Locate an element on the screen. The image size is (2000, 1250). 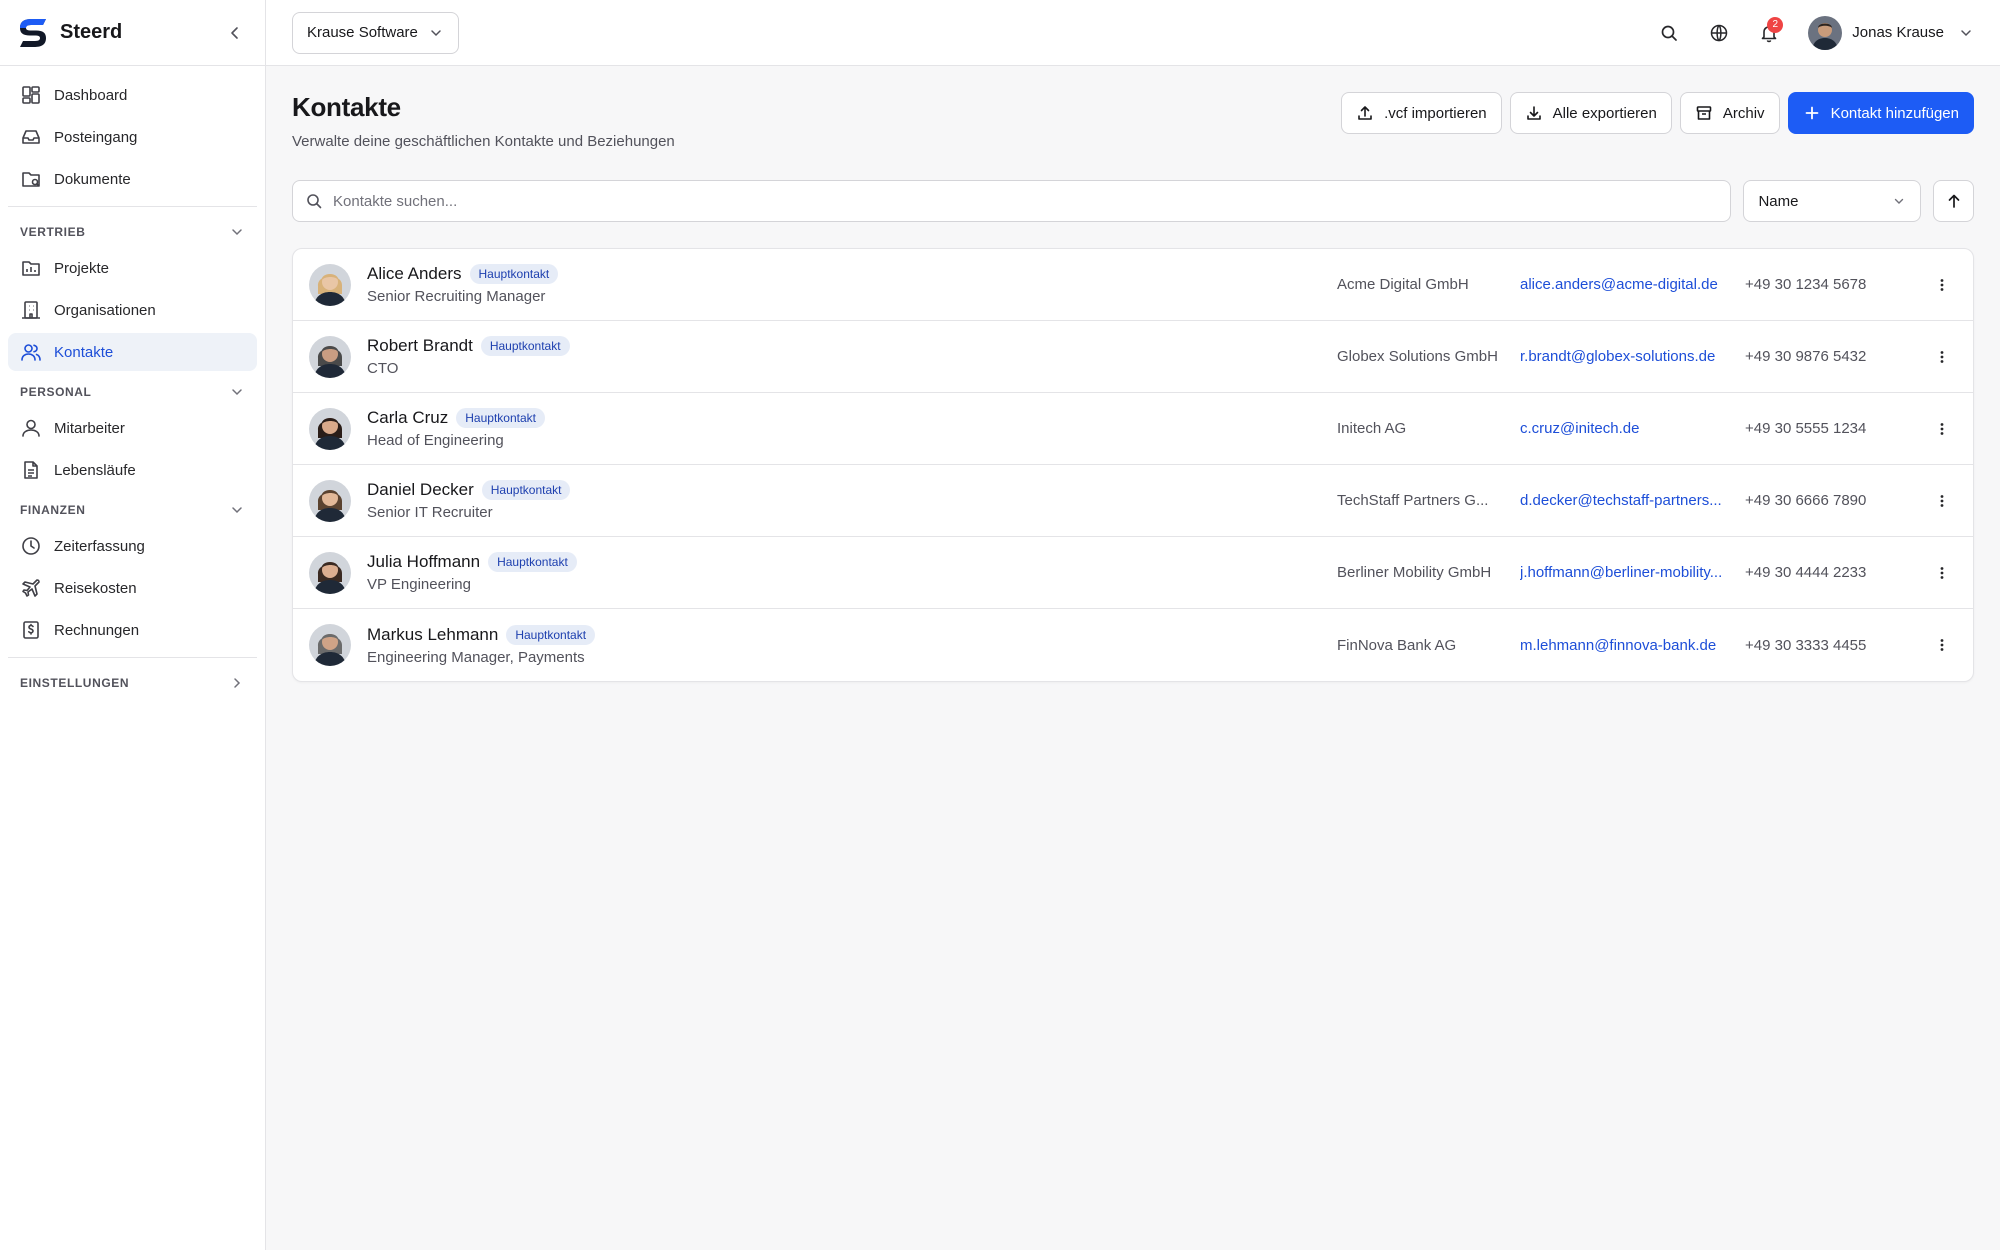
contact-organization: Acme Digital GmbH is located at coordinates (1403, 284).